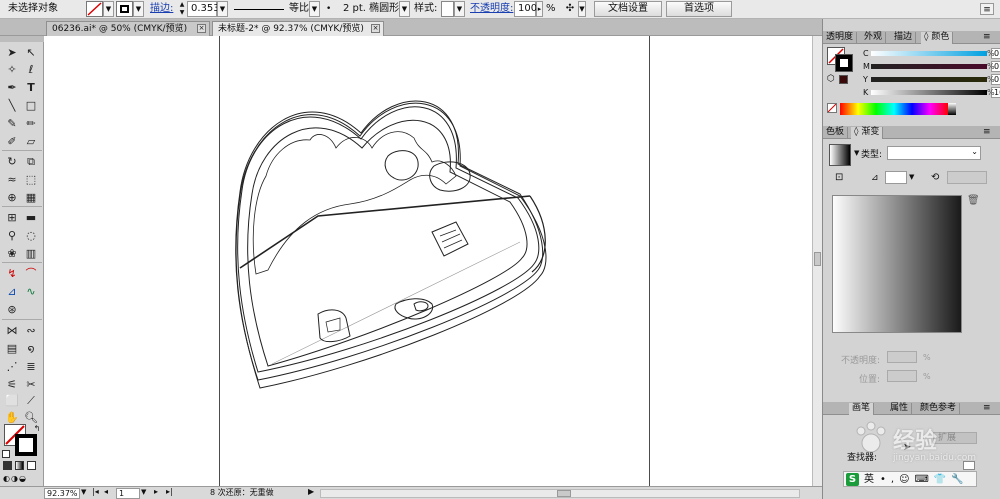 The height and width of the screenshot is (499, 1000). What do you see at coordinates (161, 9) in the screenshot?
I see `stroke-label: 描边:` at bounding box center [161, 9].